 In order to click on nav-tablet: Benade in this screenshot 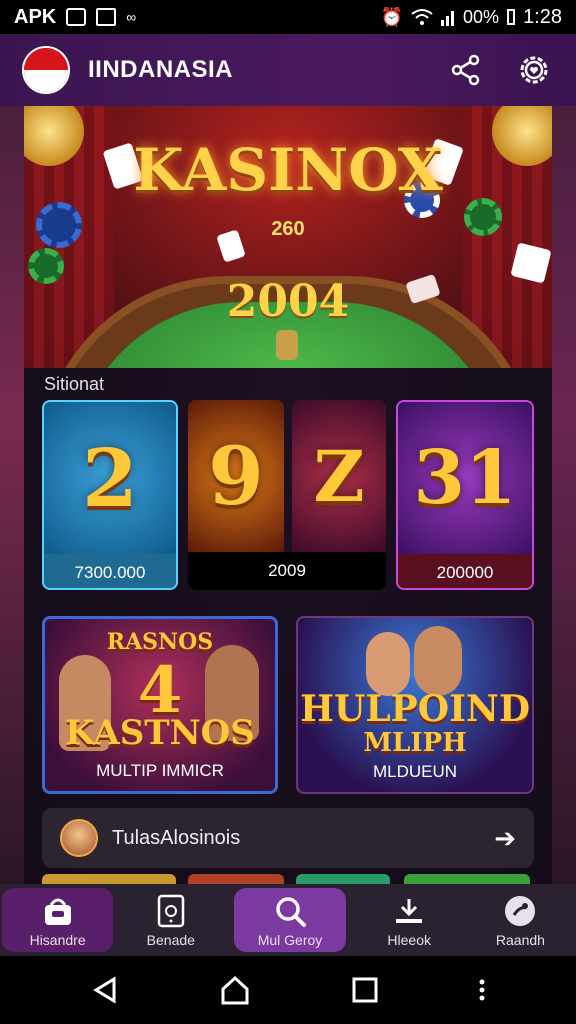, I will do `click(170, 920)`.